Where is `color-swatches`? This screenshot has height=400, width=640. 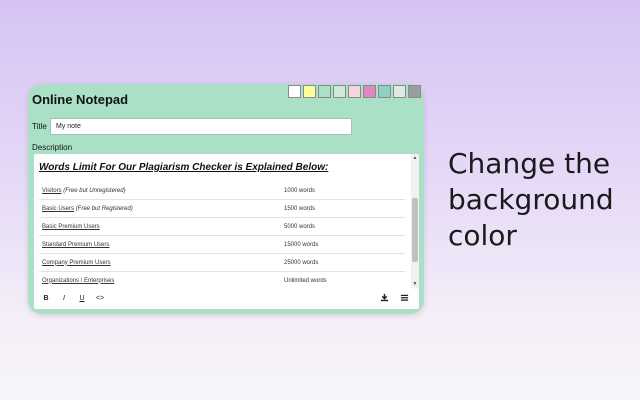
color-swatches is located at coordinates (354, 91).